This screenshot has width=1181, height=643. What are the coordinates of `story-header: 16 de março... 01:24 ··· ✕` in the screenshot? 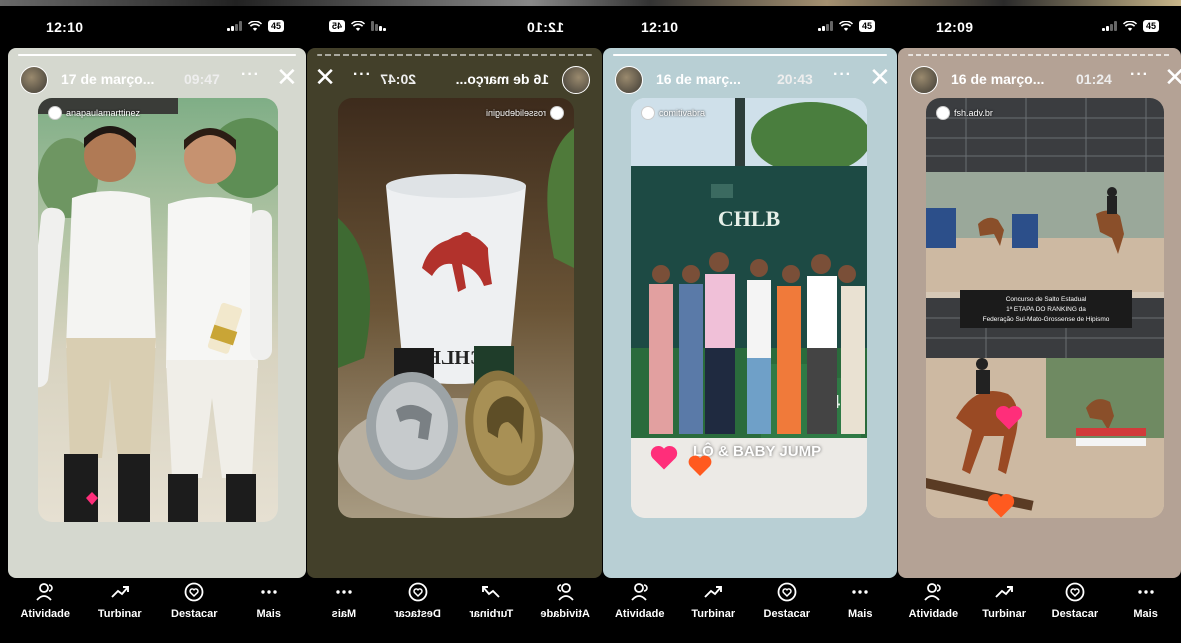 It's located at (1039, 80).